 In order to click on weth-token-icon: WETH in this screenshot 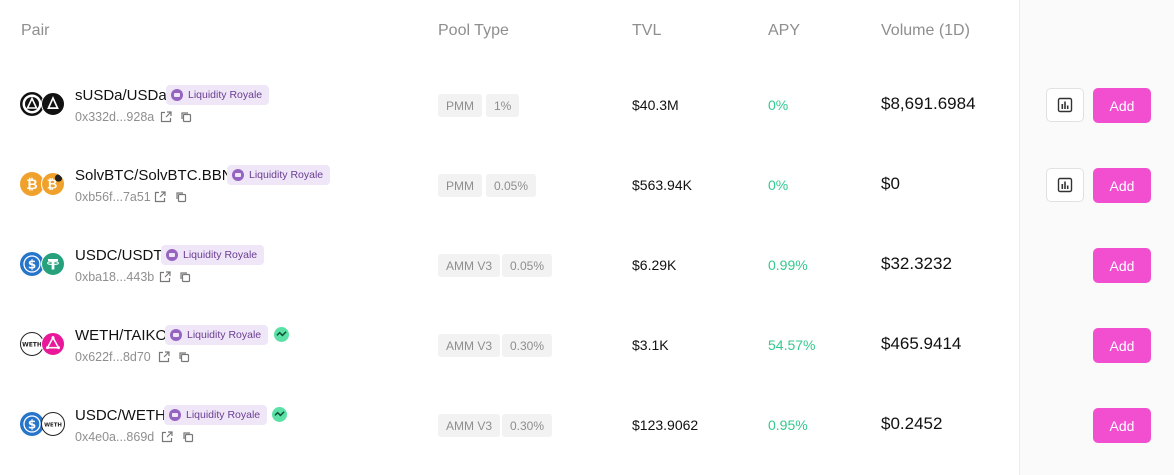, I will do `click(53, 424)`.